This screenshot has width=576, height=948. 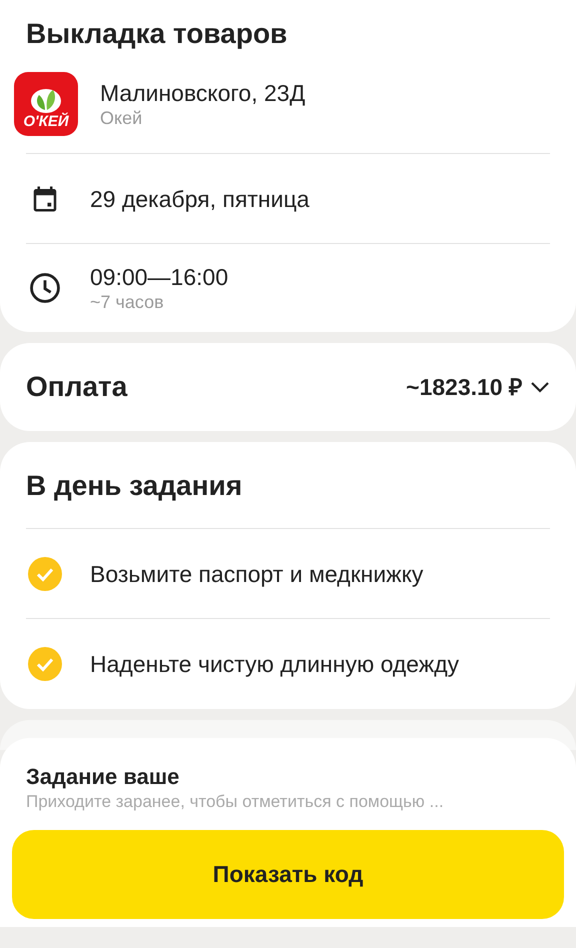 What do you see at coordinates (288, 387) in the screenshot?
I see `payment-row: Оплата ~1823.10 ₽` at bounding box center [288, 387].